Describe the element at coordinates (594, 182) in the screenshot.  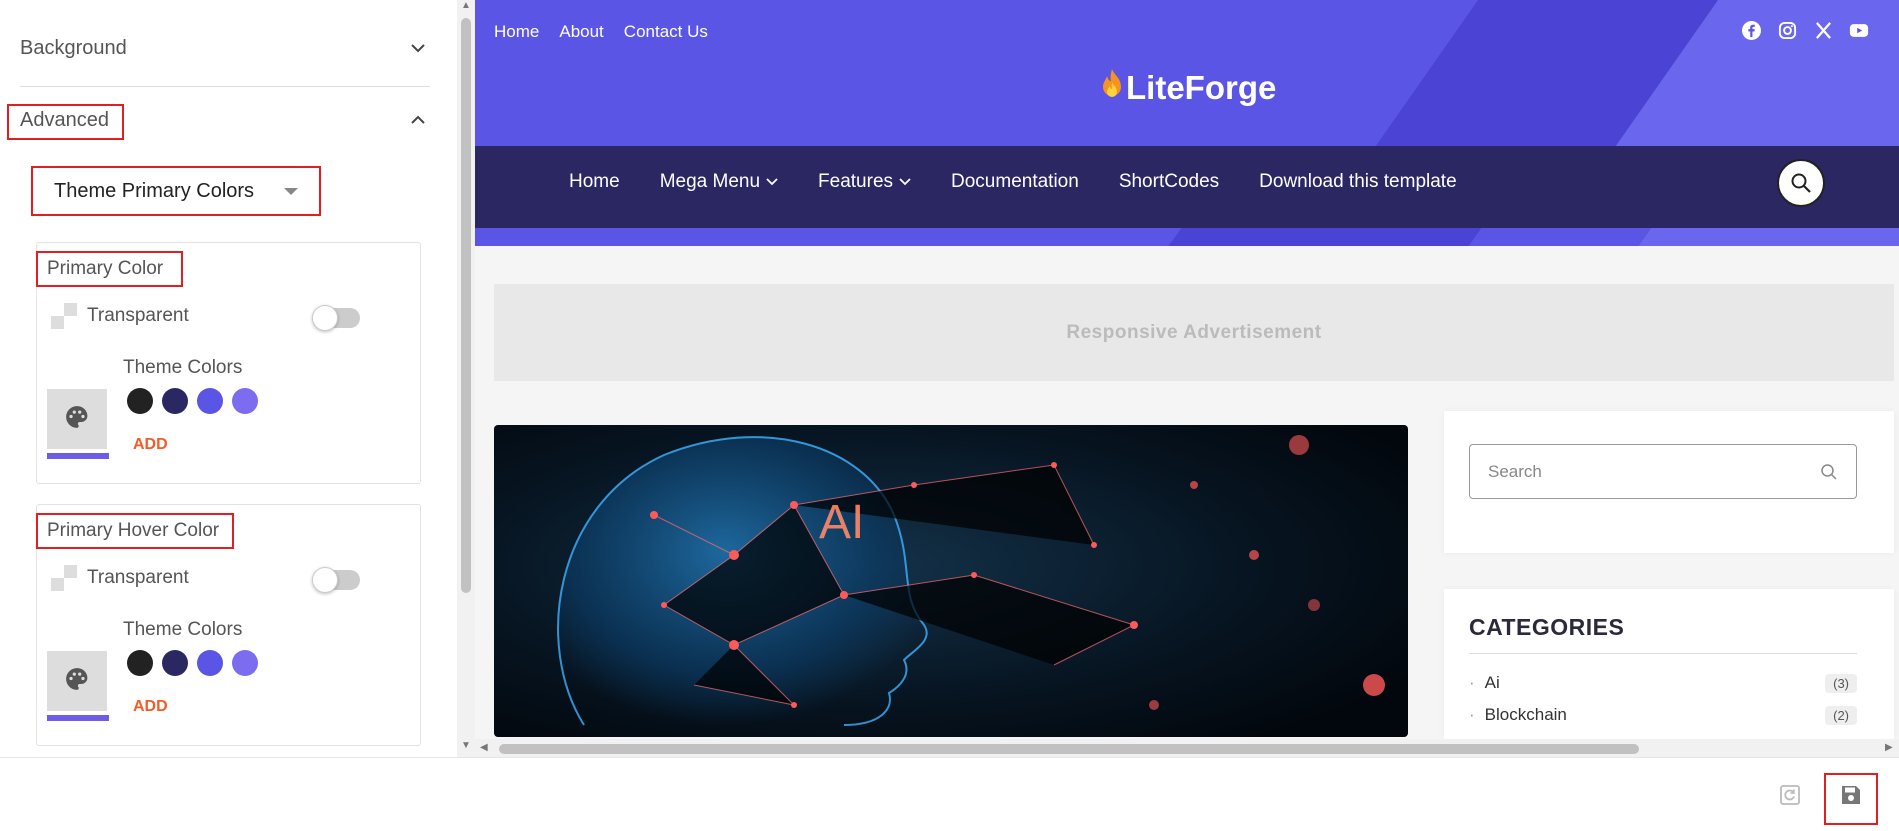
I see `nav-home: Home` at that location.